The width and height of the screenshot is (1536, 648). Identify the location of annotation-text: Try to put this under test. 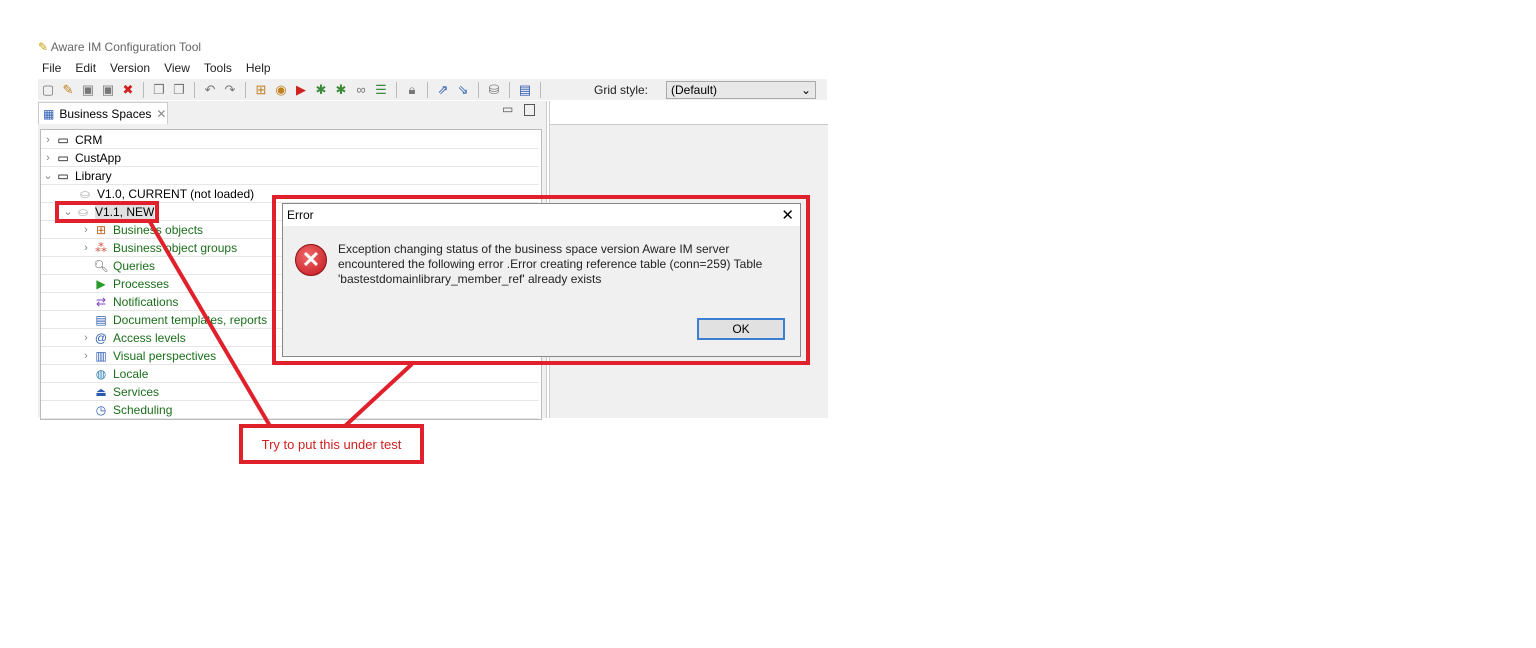
(331, 444).